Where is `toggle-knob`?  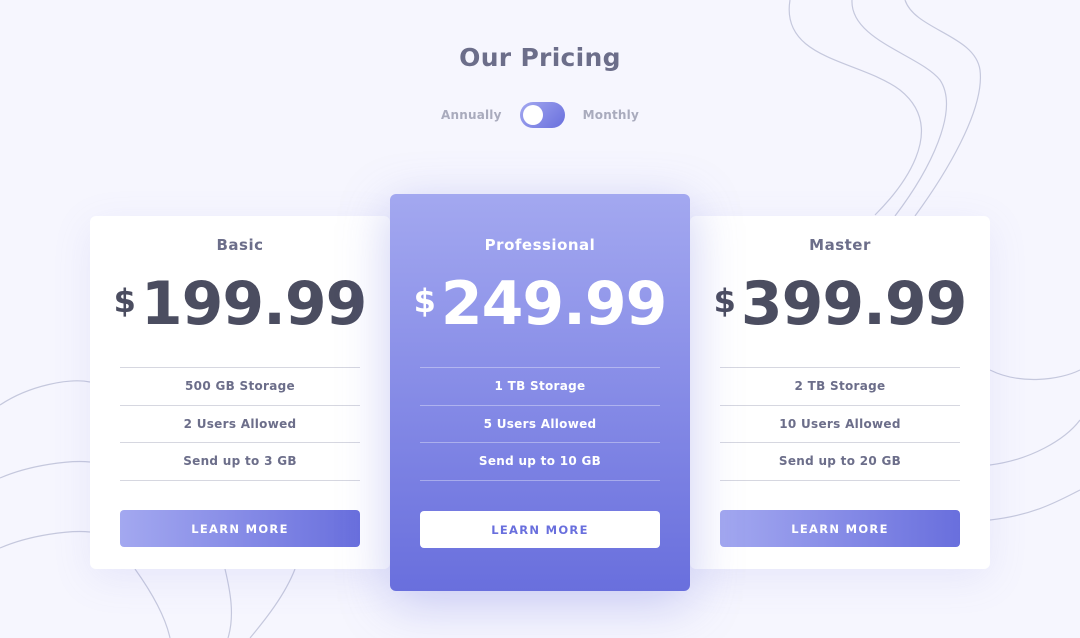 toggle-knob is located at coordinates (532, 115).